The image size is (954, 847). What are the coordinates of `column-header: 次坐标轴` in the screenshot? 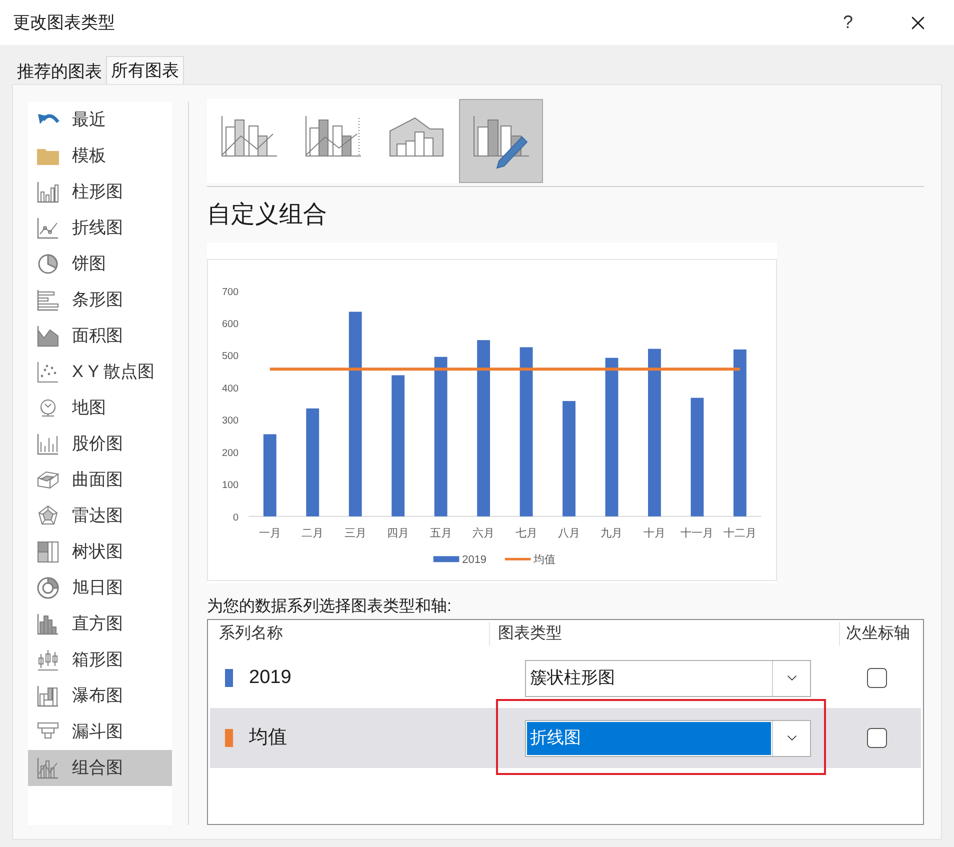 It's located at (877, 634).